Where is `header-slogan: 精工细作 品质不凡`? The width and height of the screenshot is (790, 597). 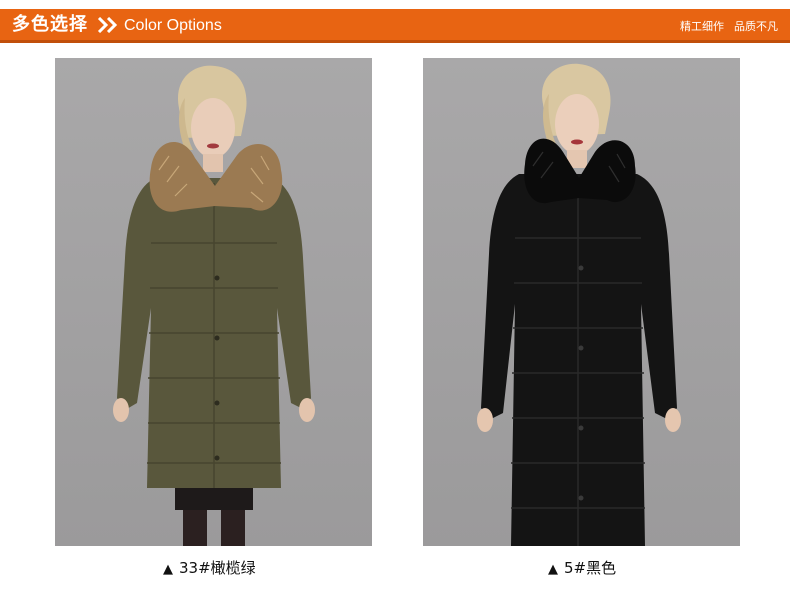
header-slogan: 精工细作 品质不凡 is located at coordinates (729, 27).